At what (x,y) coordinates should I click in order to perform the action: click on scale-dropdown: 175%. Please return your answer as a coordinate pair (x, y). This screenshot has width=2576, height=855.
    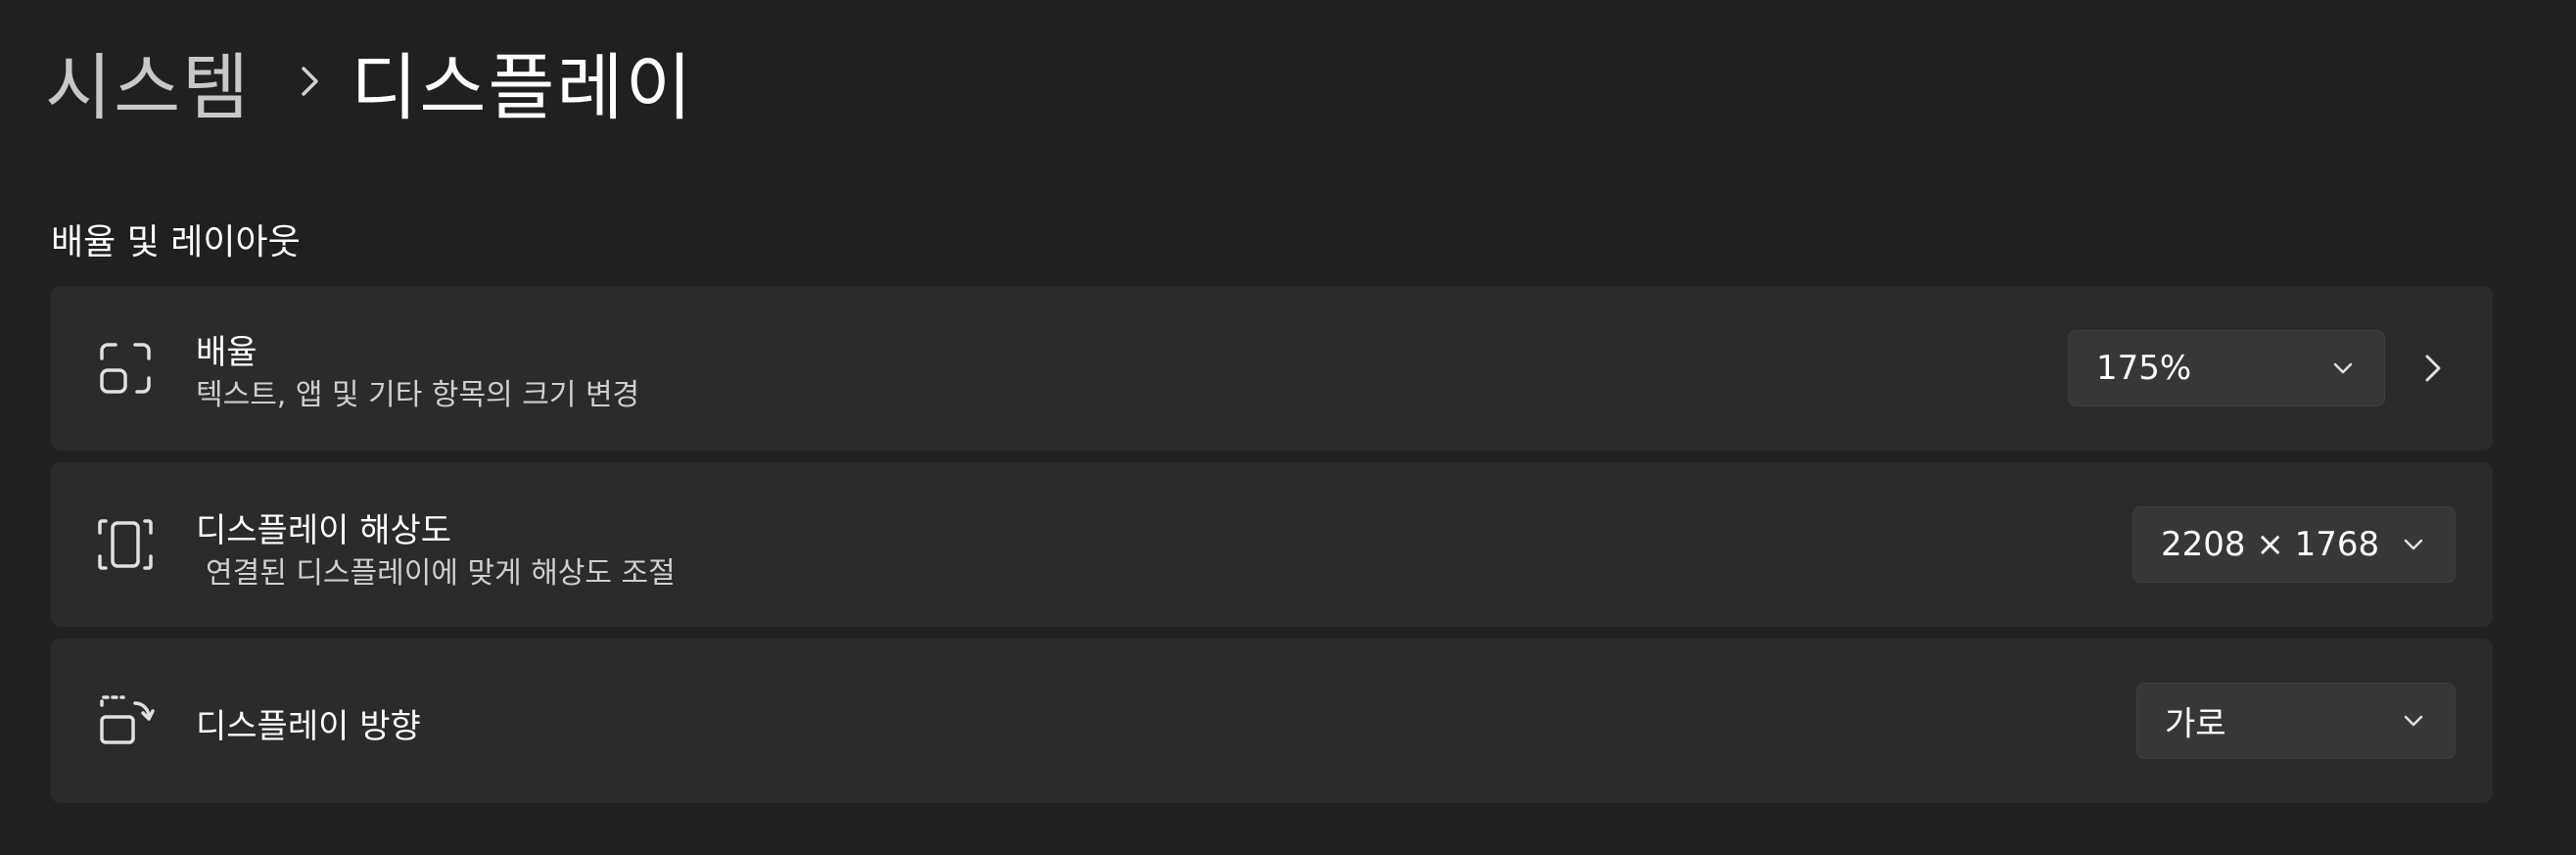
    Looking at the image, I should click on (2227, 368).